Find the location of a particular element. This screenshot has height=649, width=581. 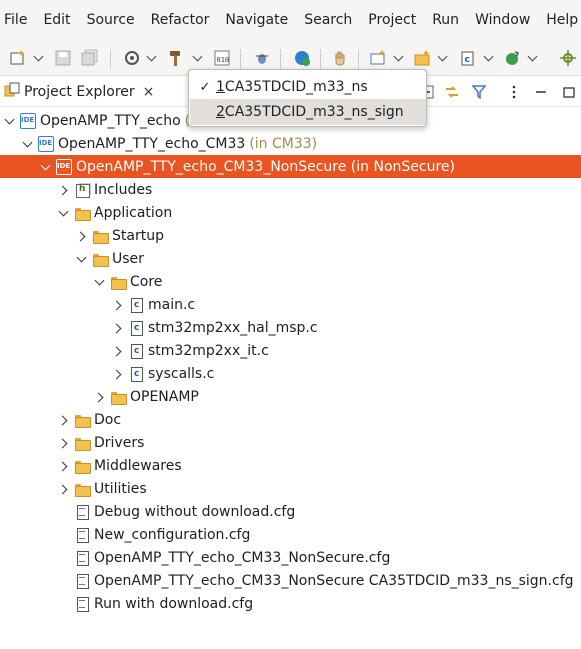

refresh-icon is located at coordinates (512, 58).